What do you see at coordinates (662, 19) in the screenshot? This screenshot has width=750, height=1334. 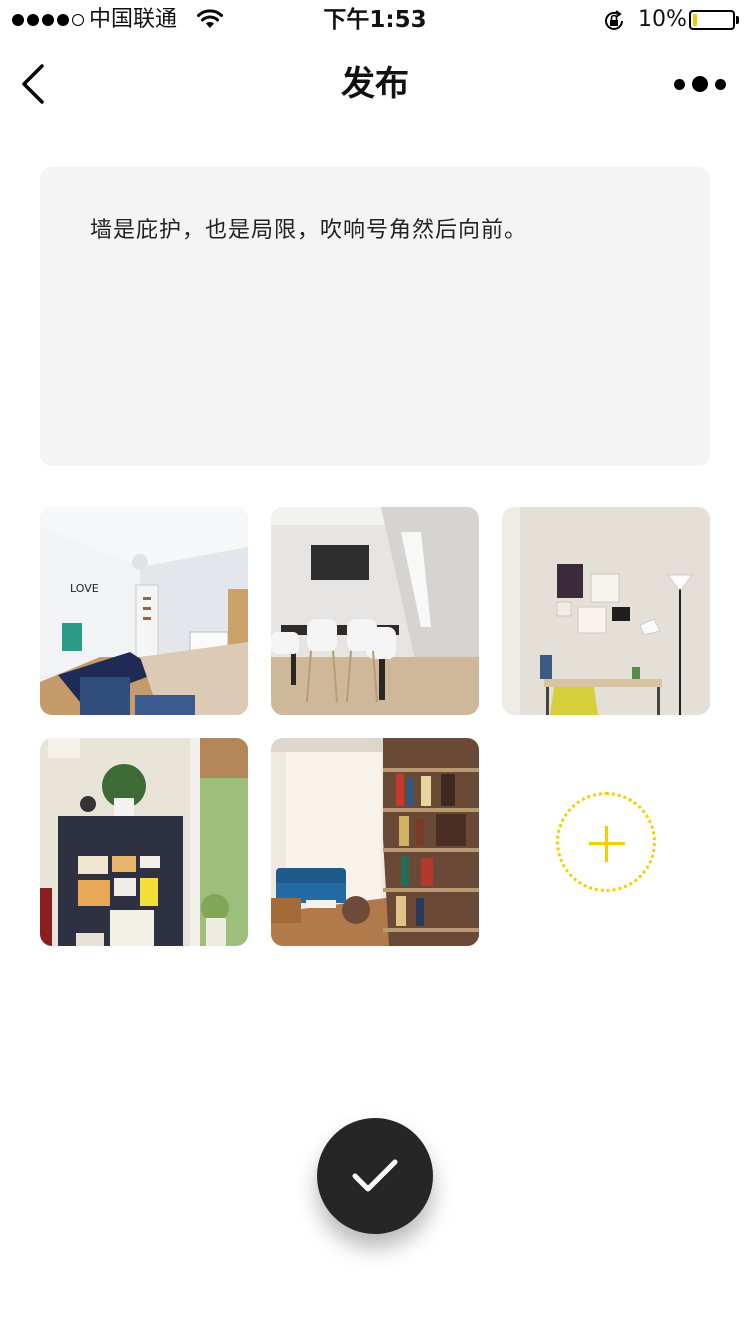 I see `battery-percent: 10%` at bounding box center [662, 19].